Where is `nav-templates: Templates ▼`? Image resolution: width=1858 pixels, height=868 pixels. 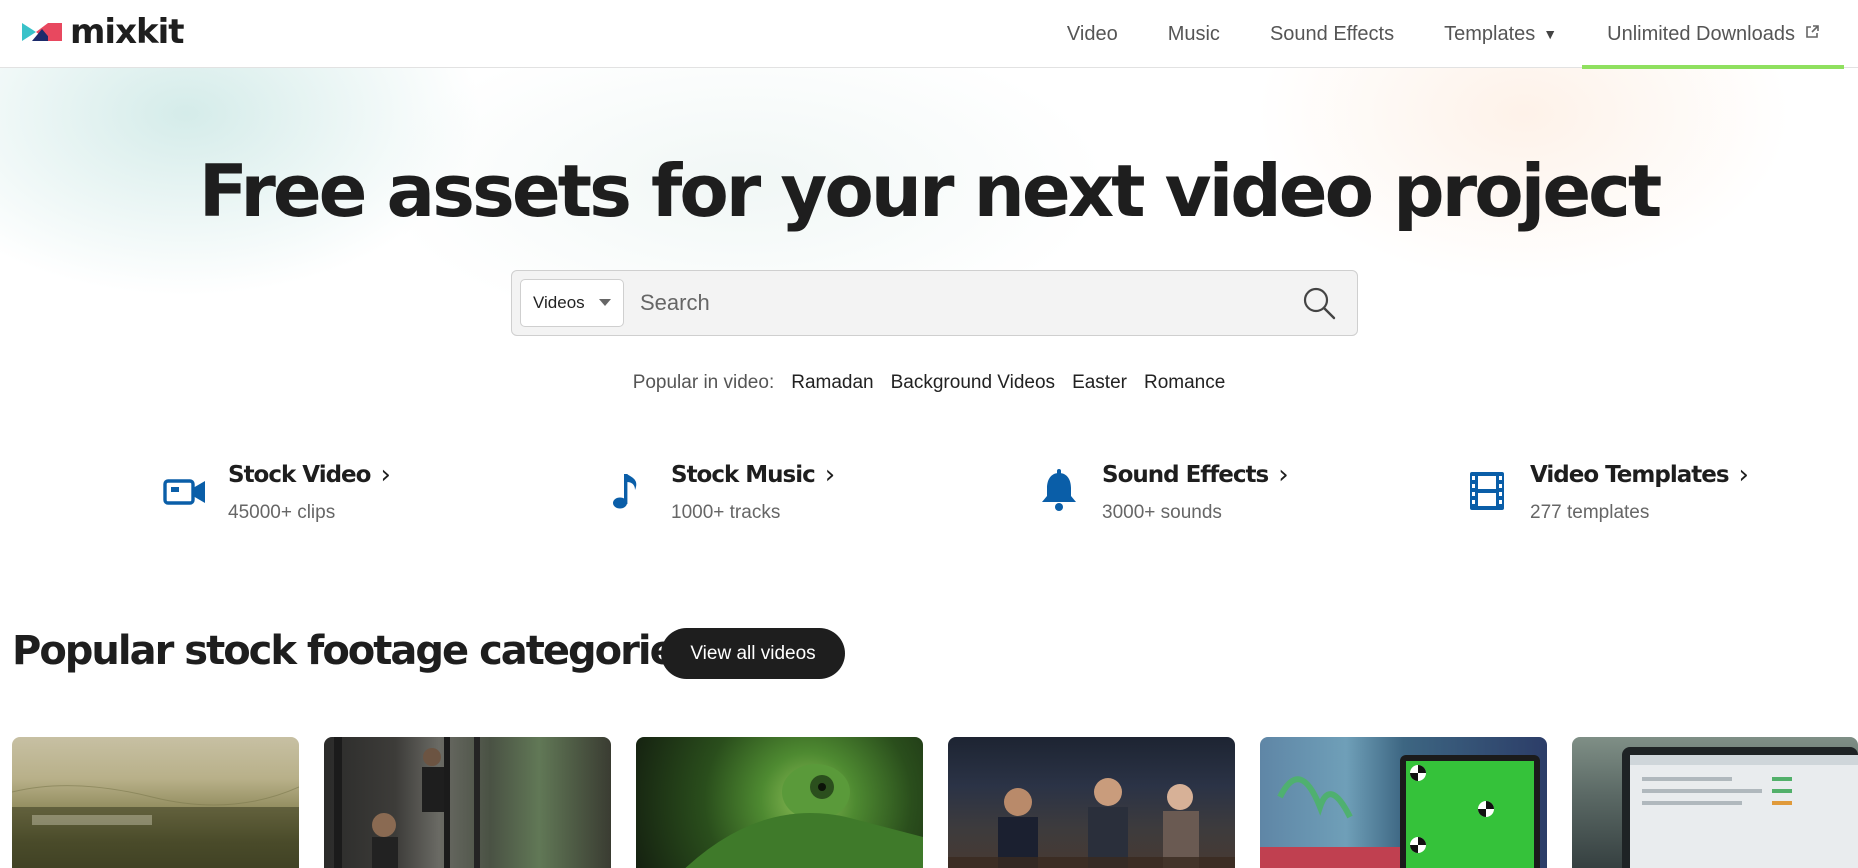
nav-templates: Templates ▼ is located at coordinates (1500, 34).